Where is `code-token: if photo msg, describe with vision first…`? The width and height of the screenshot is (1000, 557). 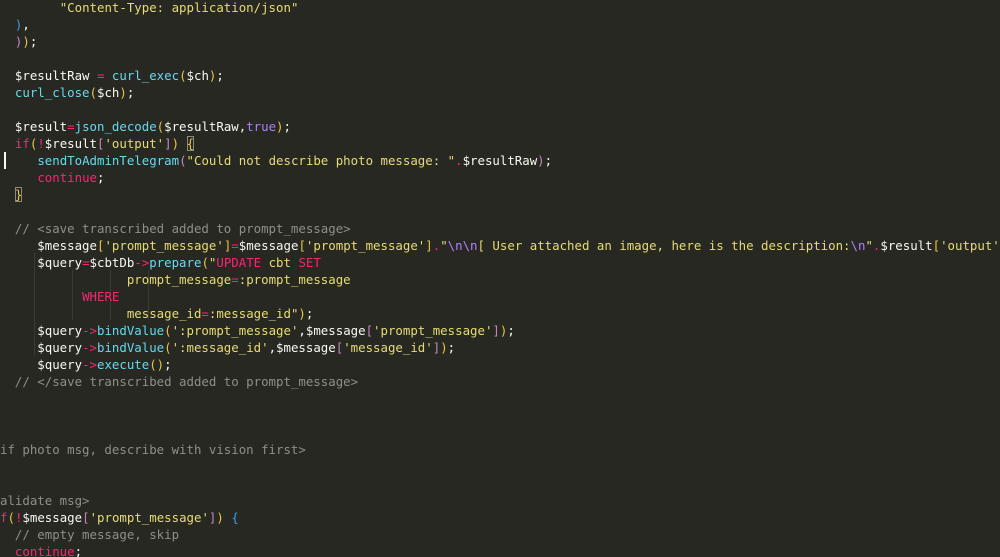 code-token: if photo msg, describe with vision first… is located at coordinates (153, 449).